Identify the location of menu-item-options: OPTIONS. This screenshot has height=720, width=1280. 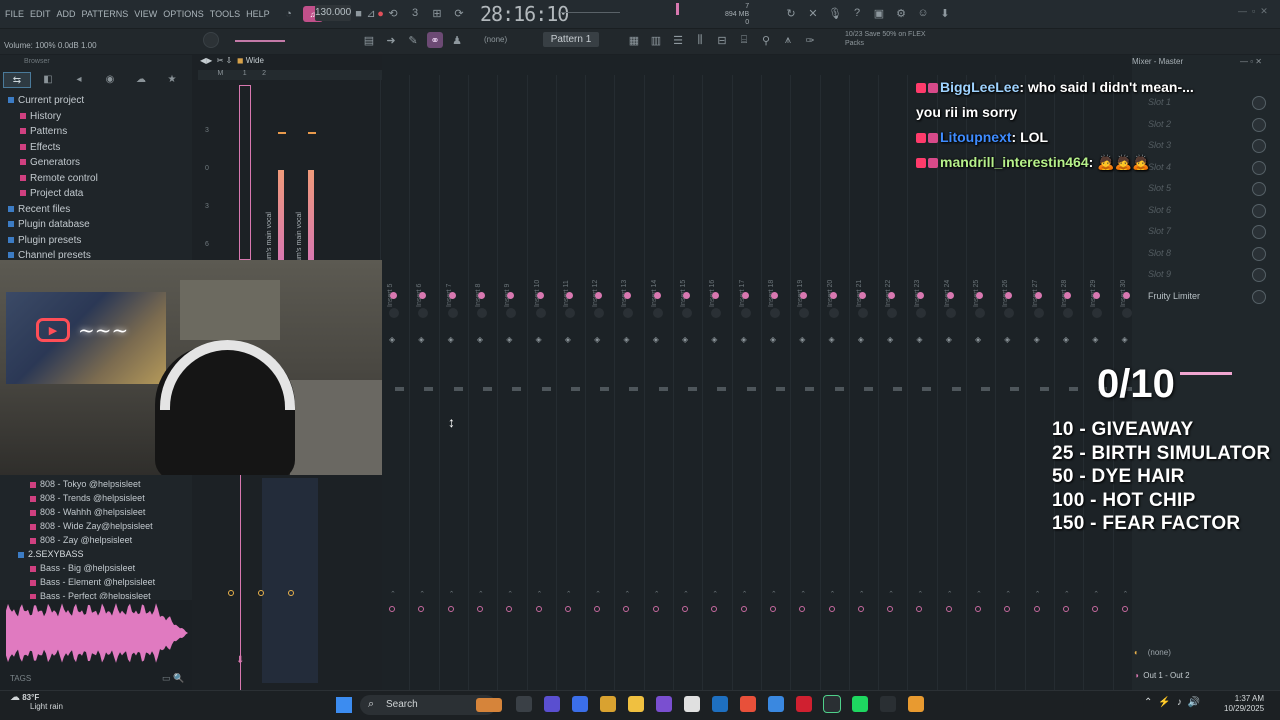
(183, 14).